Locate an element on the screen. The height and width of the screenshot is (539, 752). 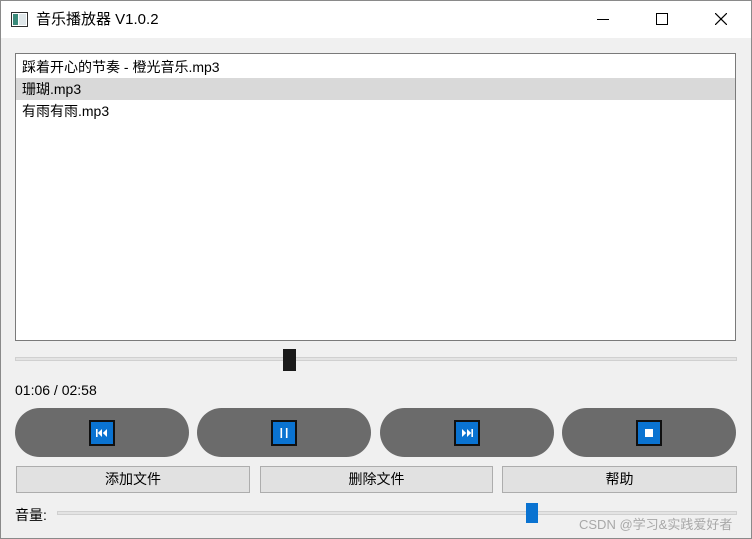
time-display: 01:06 / 02:58 is located at coordinates (56, 390).